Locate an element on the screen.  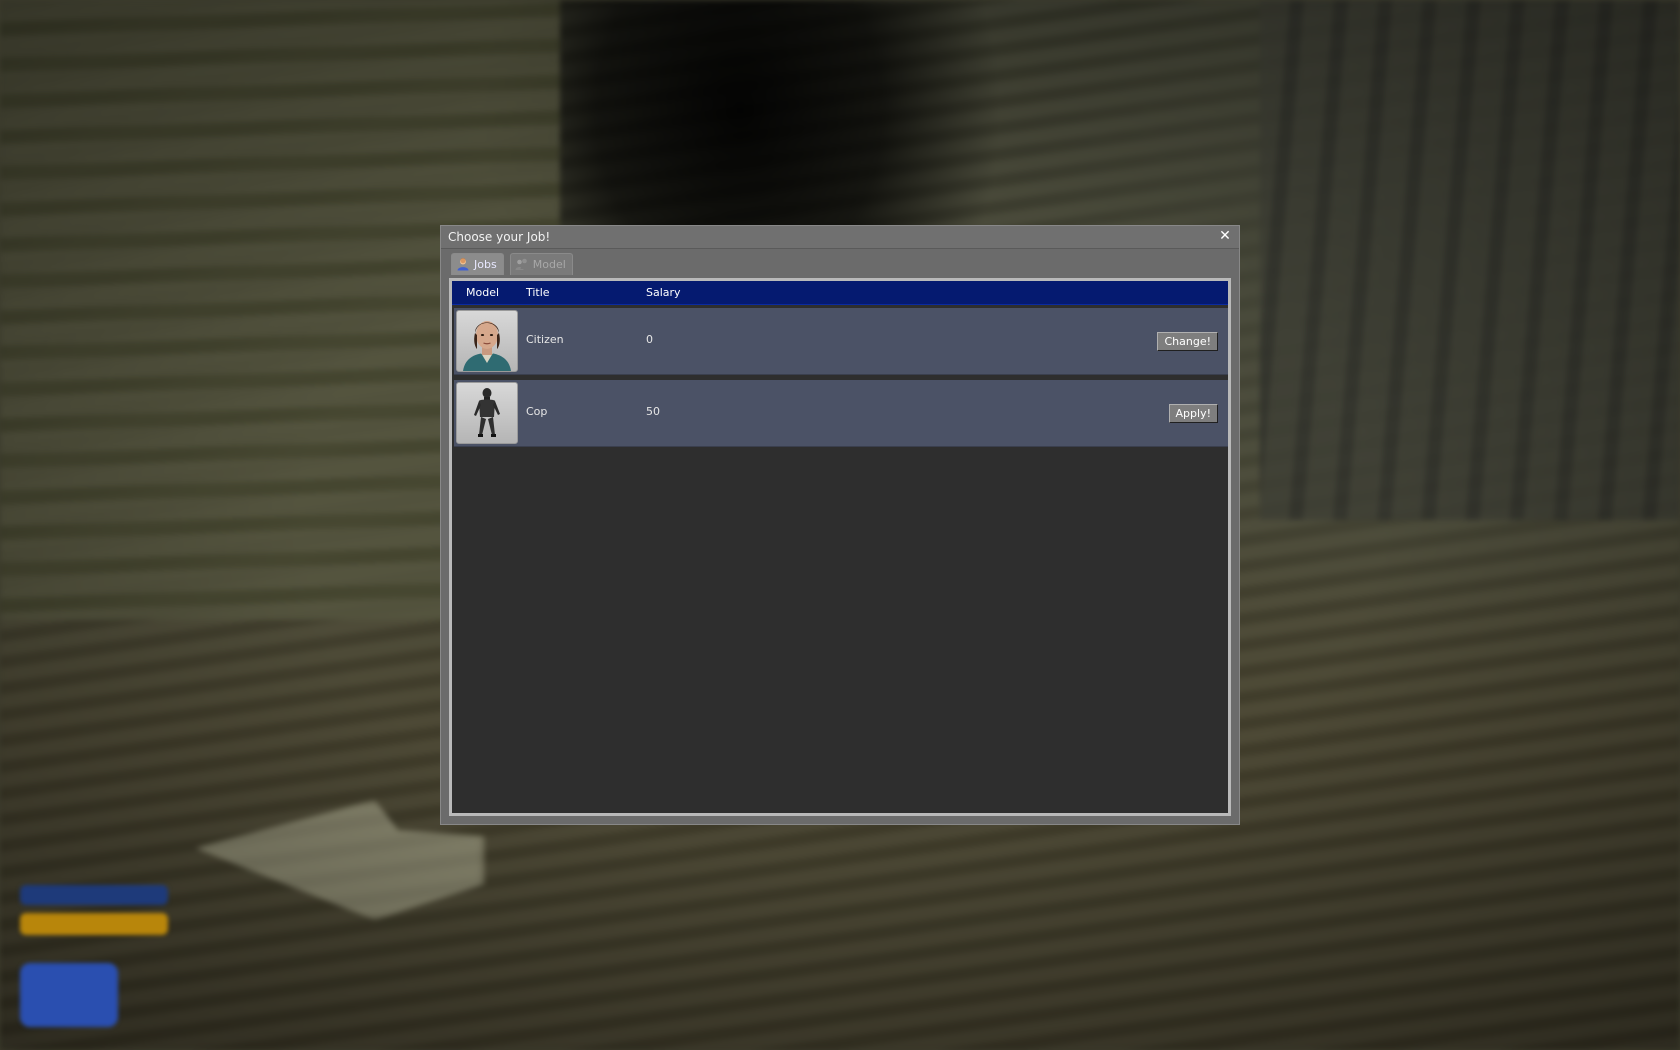
tab-model: Model is located at coordinates (541, 264).